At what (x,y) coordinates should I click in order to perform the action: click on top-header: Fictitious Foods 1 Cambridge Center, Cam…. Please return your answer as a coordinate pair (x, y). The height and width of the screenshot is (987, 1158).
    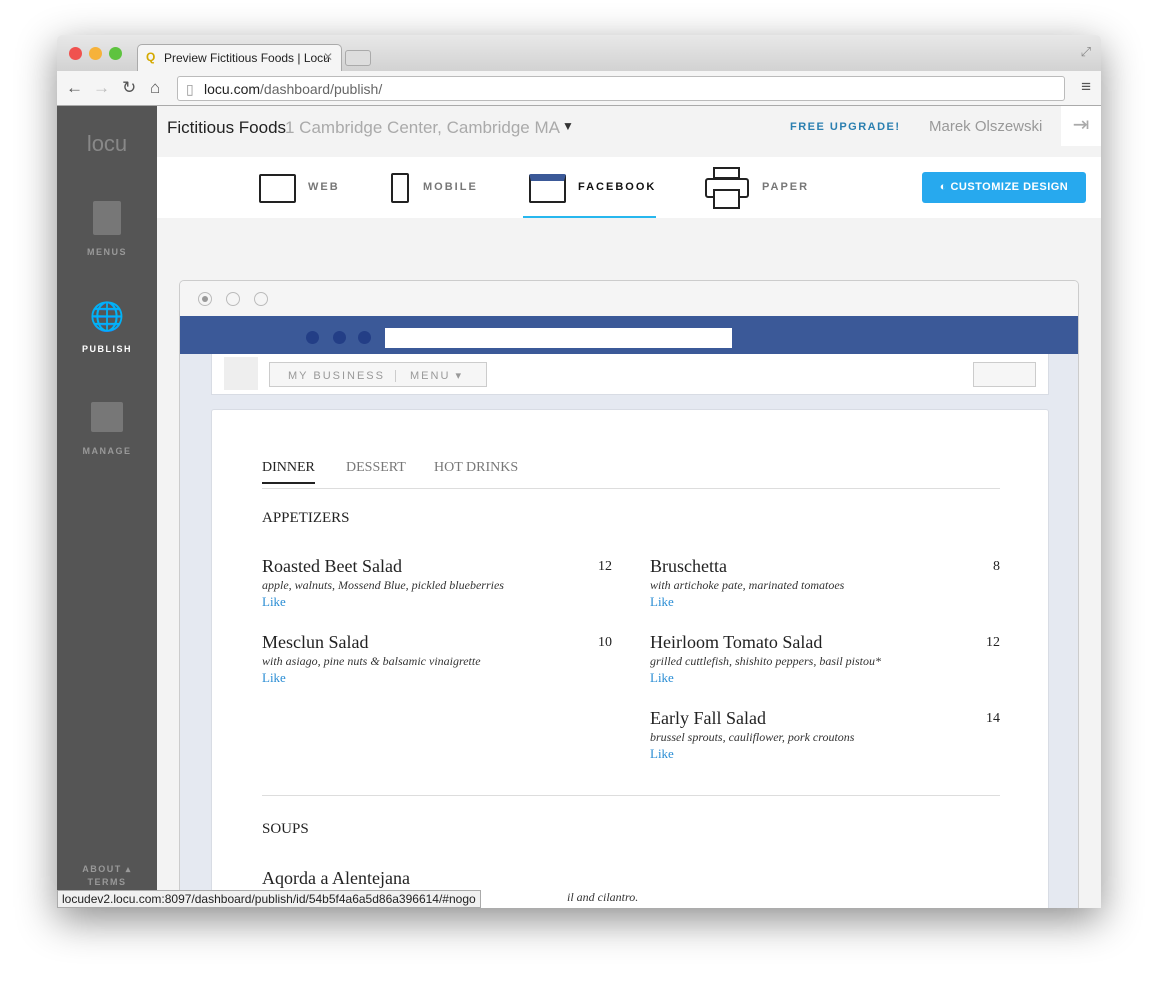
    Looking at the image, I should click on (629, 131).